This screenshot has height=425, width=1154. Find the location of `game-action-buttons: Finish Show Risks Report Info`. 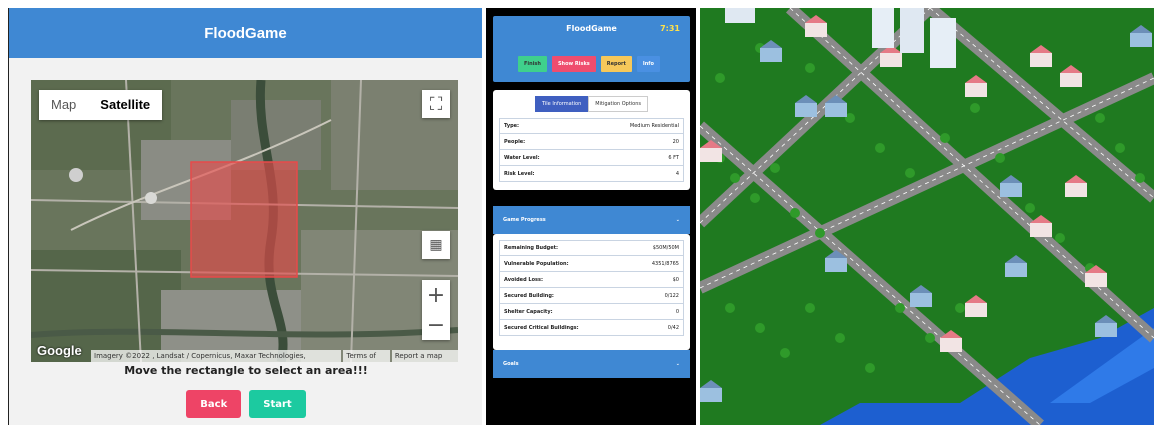

game-action-buttons: Finish Show Risks Report Info is located at coordinates (589, 64).